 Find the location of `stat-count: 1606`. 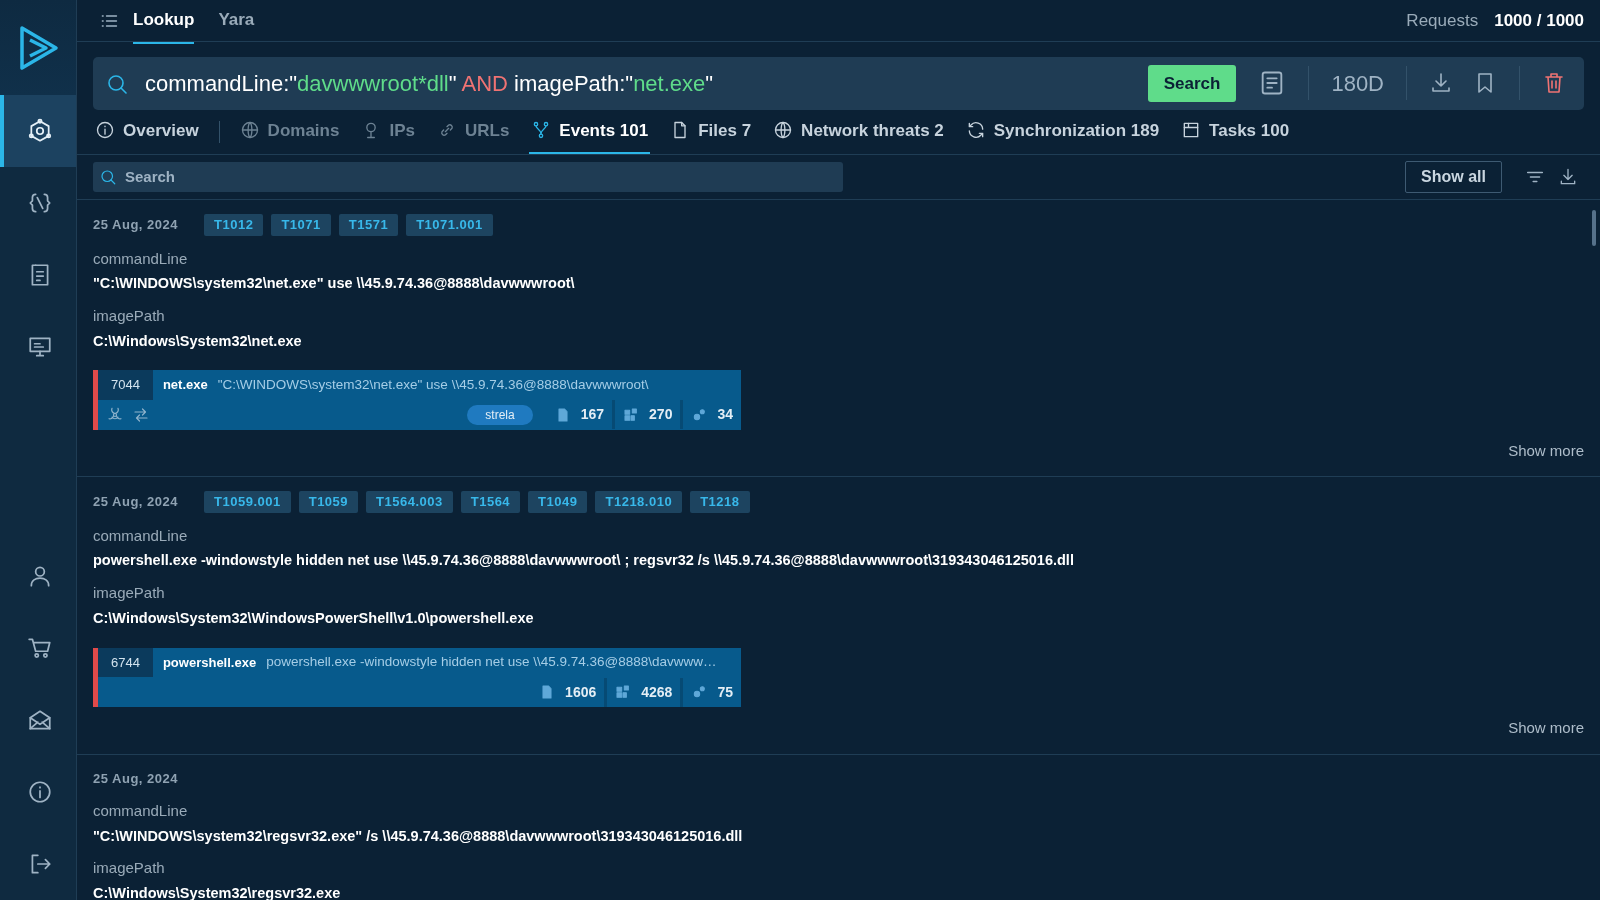

stat-count: 1606 is located at coordinates (581, 692).